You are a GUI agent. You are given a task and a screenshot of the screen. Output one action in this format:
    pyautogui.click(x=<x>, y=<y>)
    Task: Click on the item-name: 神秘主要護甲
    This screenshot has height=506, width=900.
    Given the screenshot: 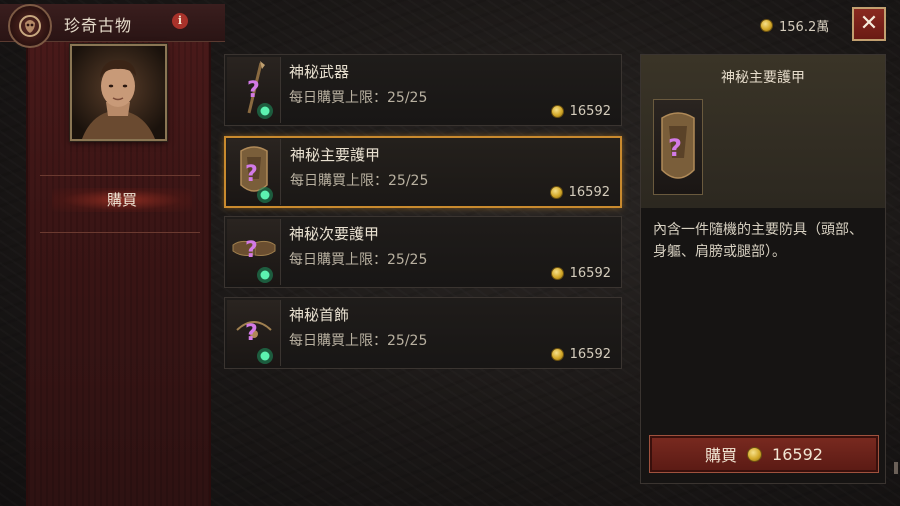 What is the action you would take?
    pyautogui.click(x=335, y=155)
    